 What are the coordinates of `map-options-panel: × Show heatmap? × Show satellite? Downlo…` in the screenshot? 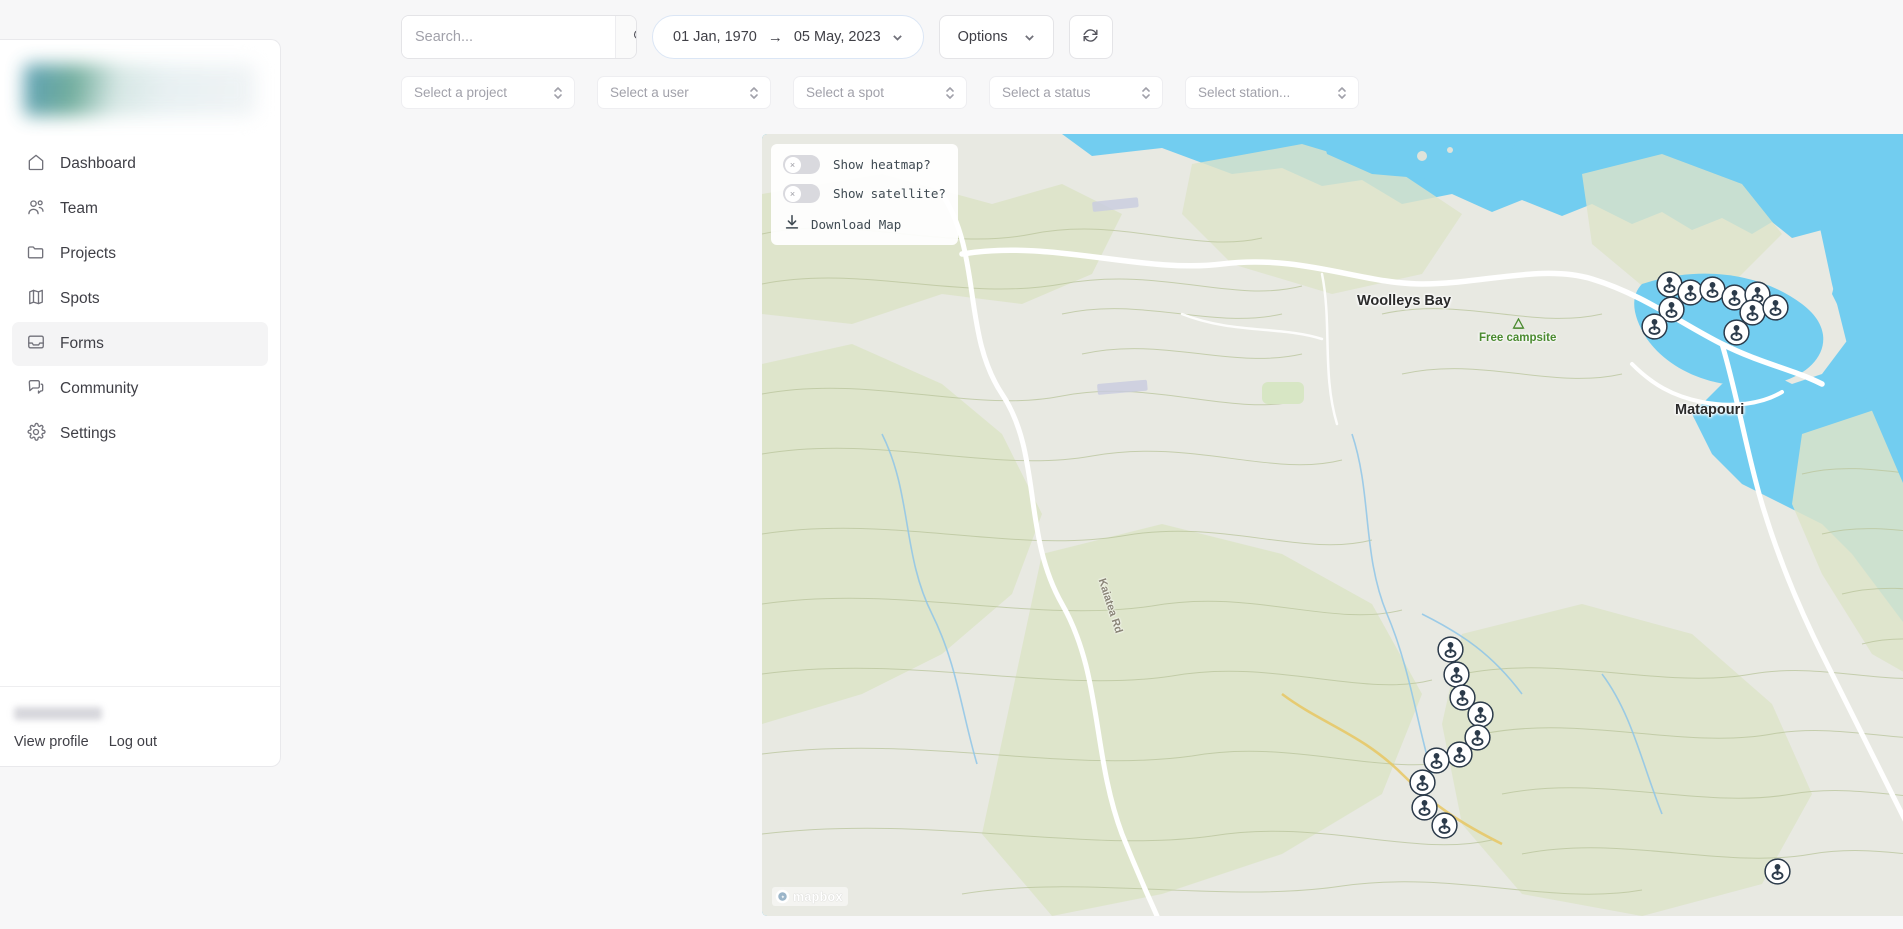 It's located at (864, 194).